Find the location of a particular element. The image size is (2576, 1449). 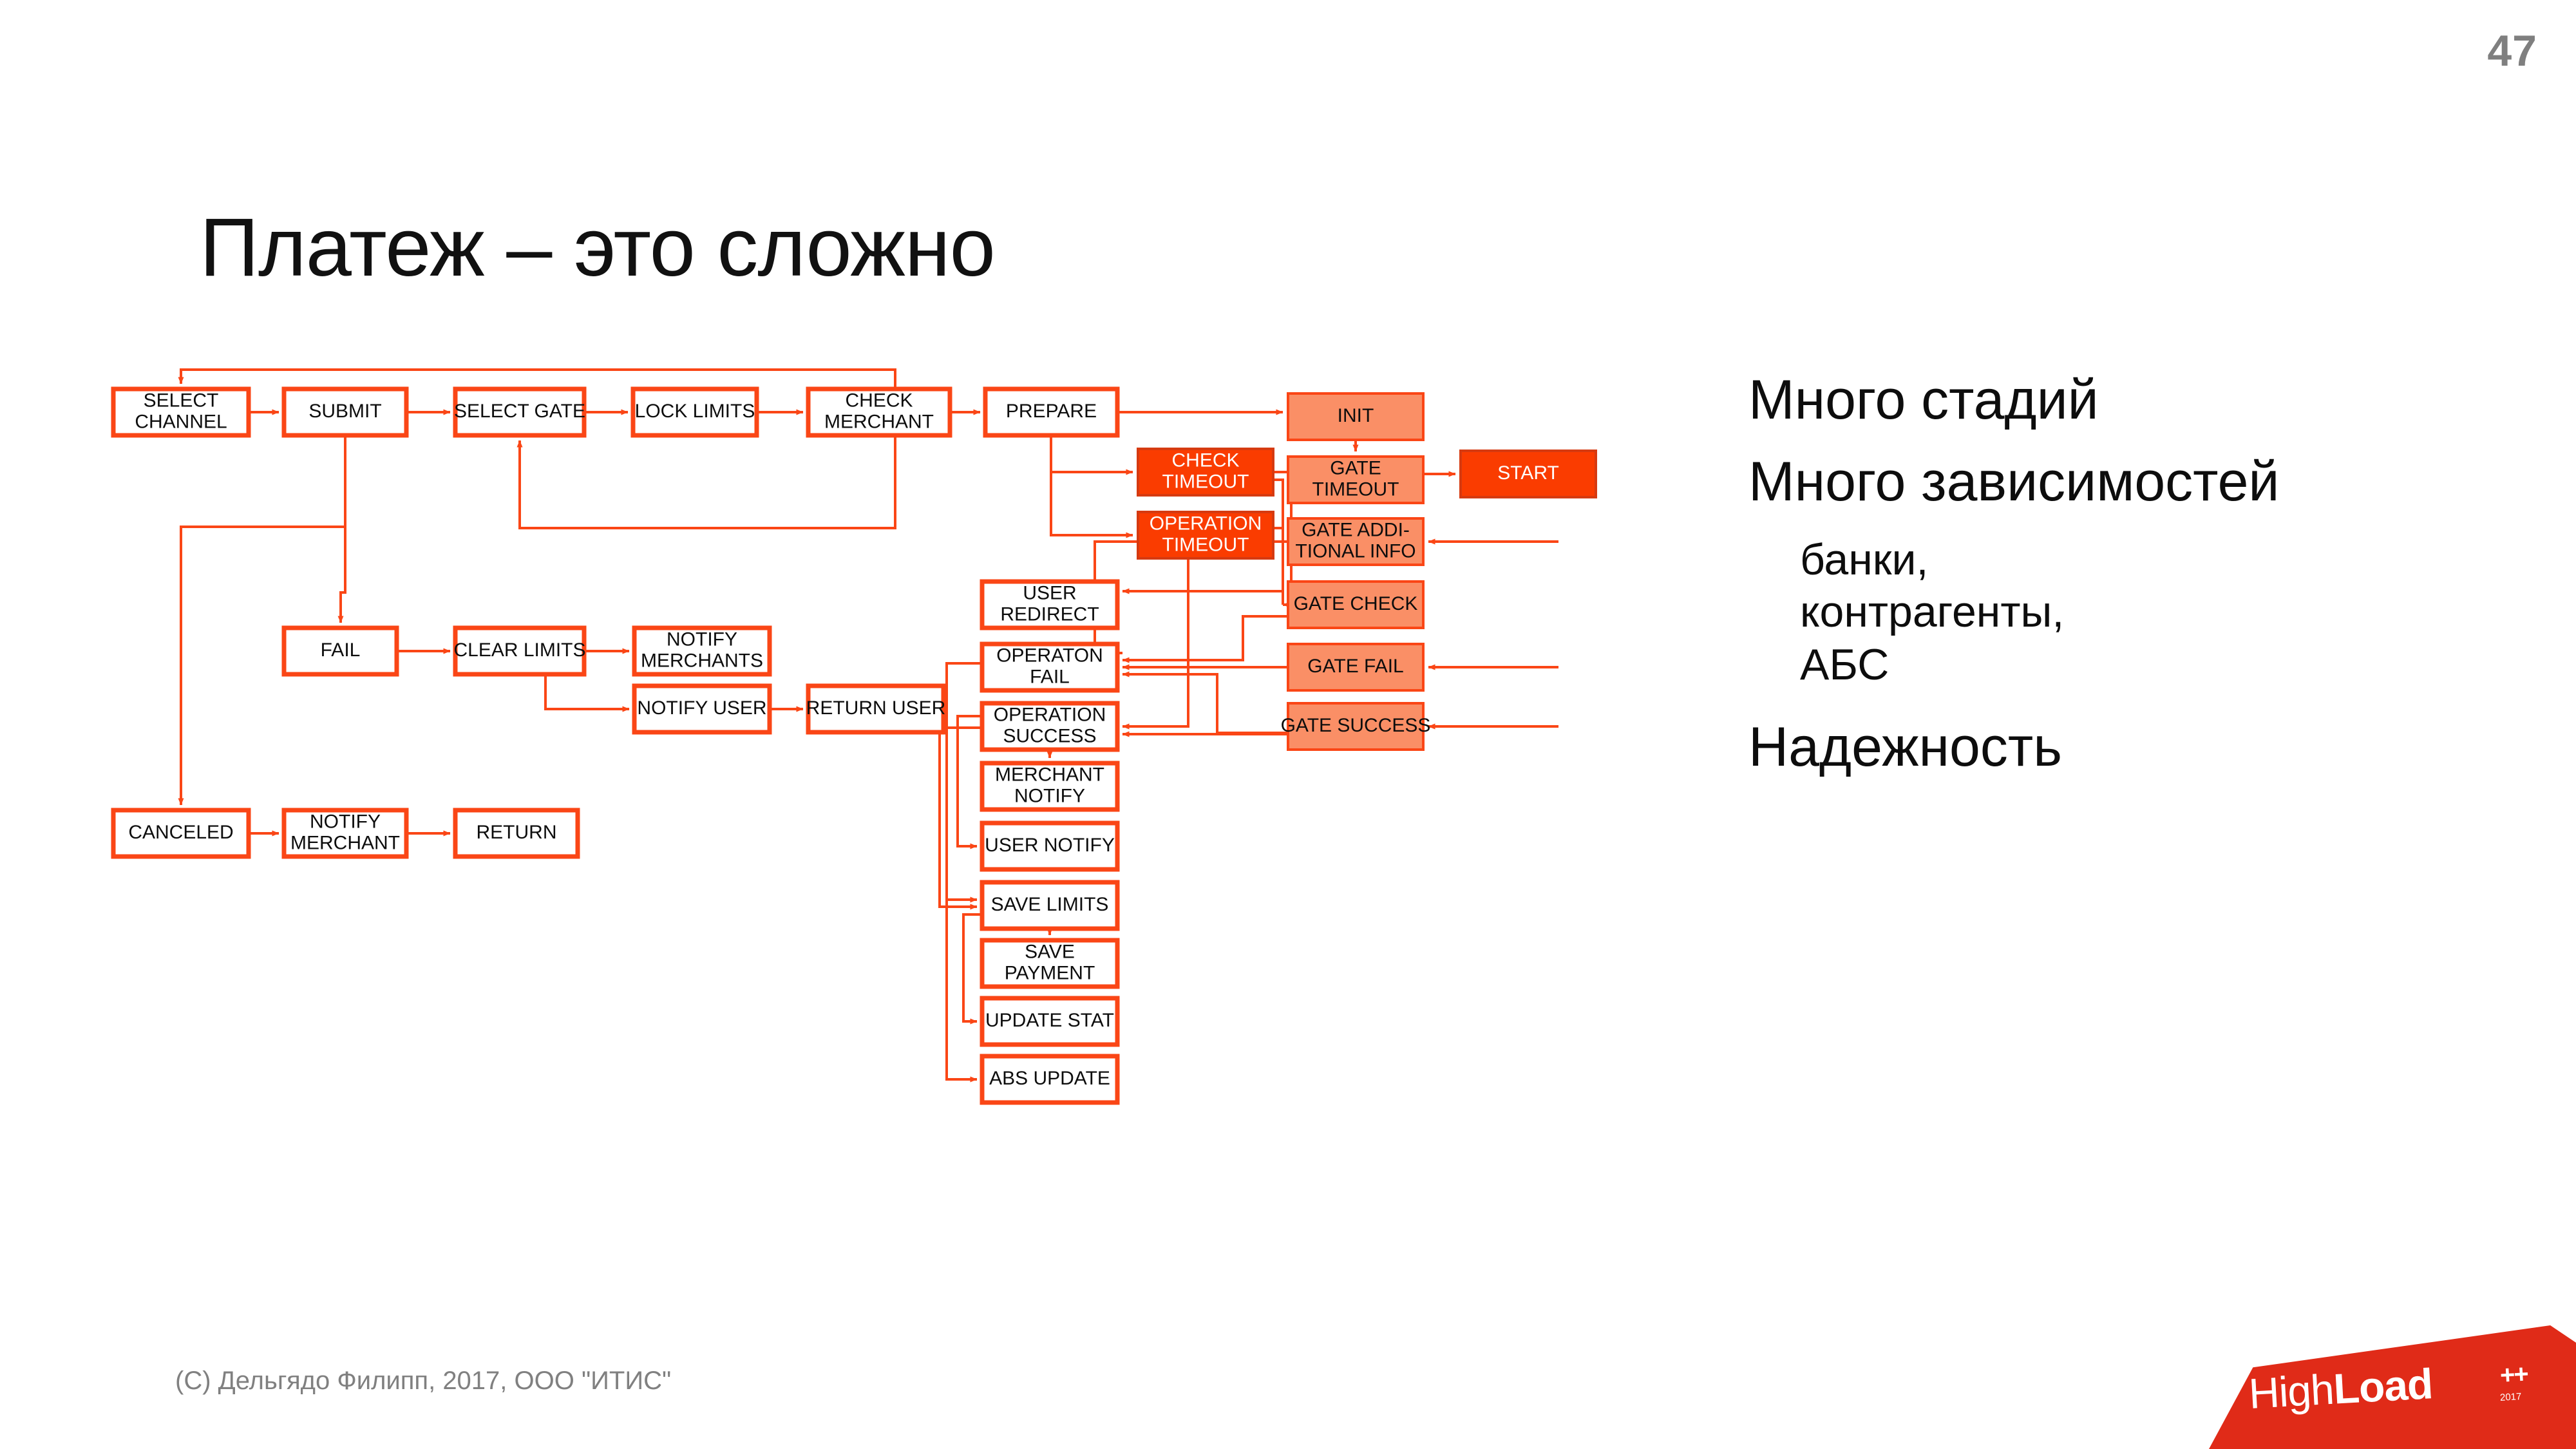

flow-node-select_channel: SELECT CHANNEL is located at coordinates (181, 412).